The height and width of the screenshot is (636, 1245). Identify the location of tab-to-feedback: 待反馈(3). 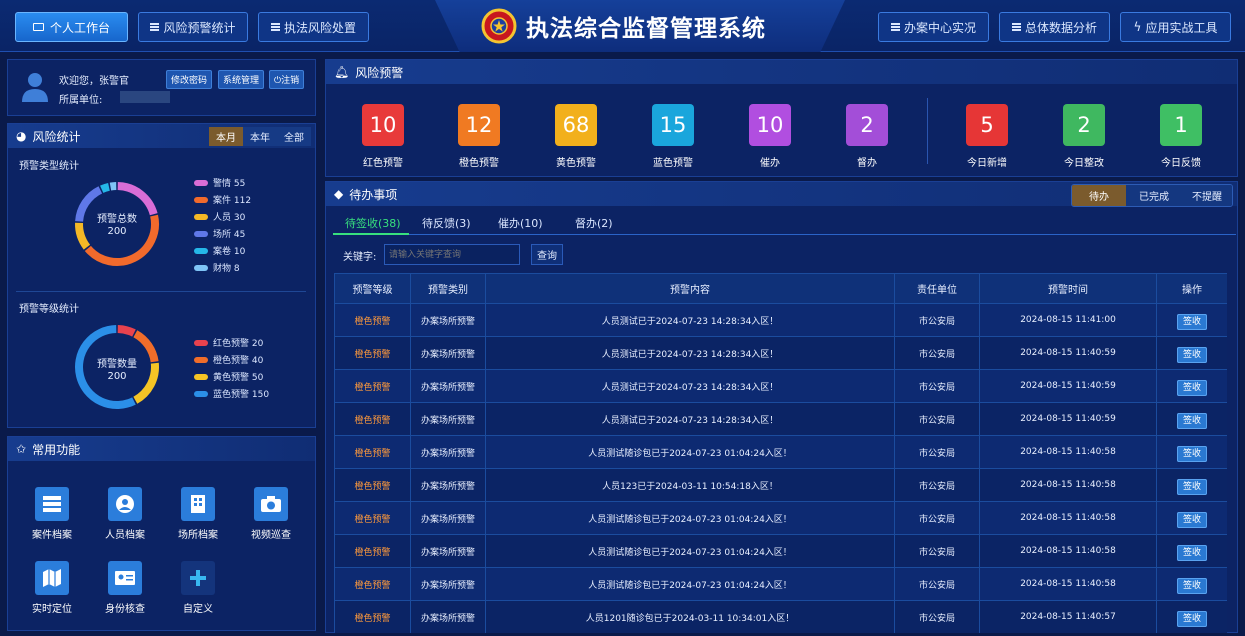
(446, 223).